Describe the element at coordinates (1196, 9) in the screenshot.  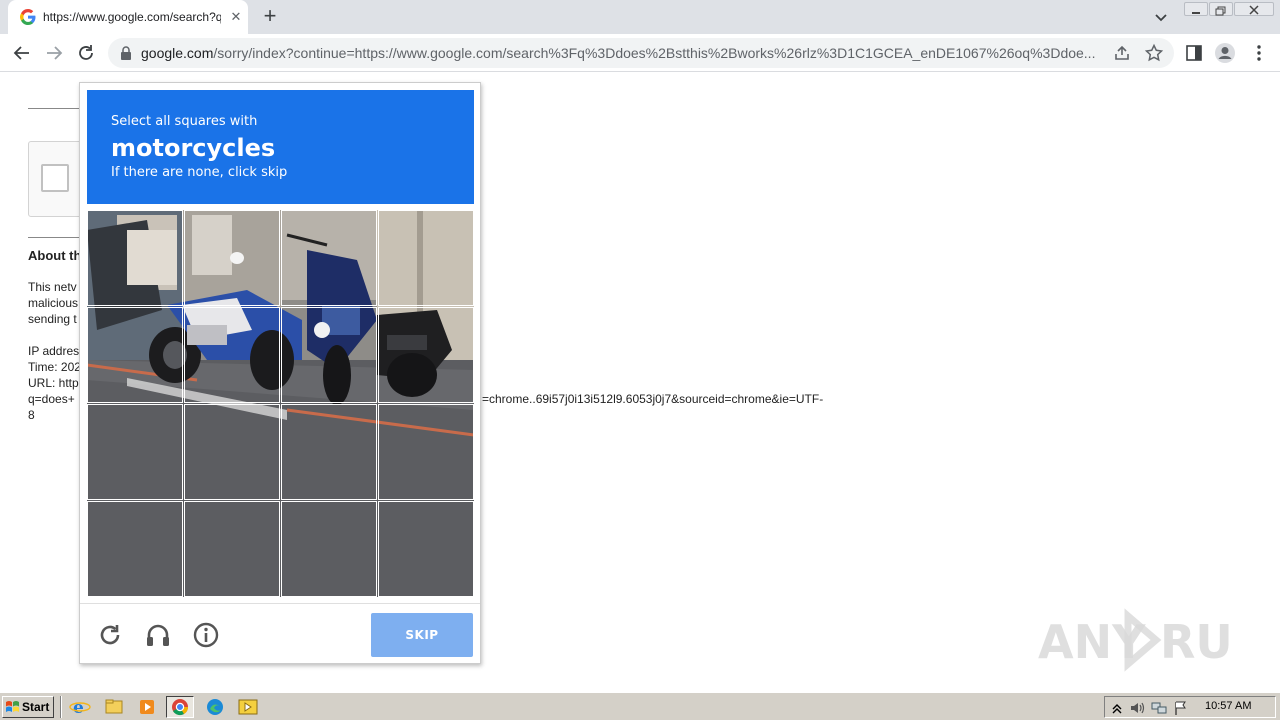
I see `window-minimize-button` at that location.